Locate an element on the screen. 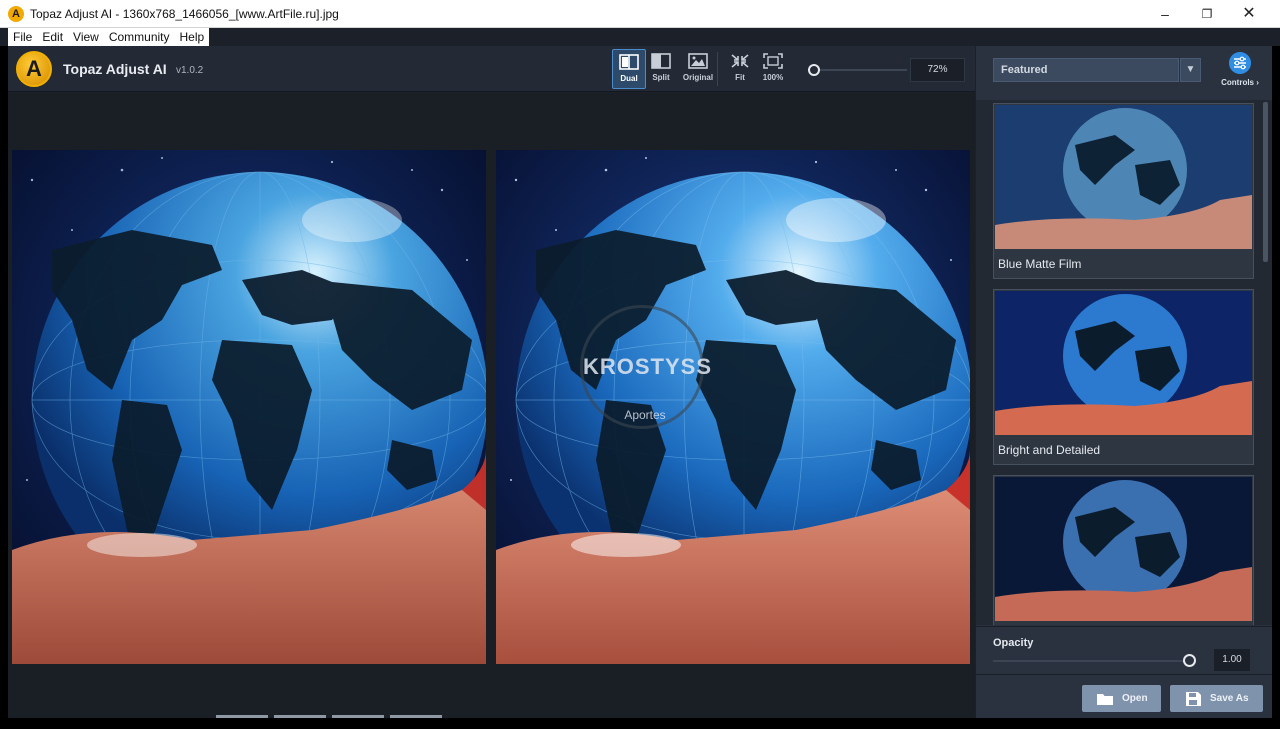 This screenshot has width=1280, height=729. controls-button: Controls › is located at coordinates (1240, 70).